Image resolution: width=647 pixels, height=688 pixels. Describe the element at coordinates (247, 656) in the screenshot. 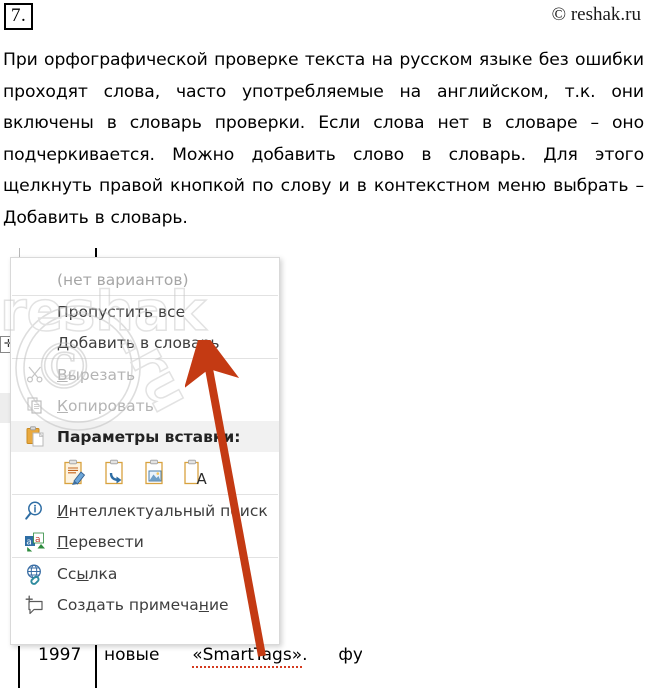

I see `misspelled-word: «SmartTags»` at that location.